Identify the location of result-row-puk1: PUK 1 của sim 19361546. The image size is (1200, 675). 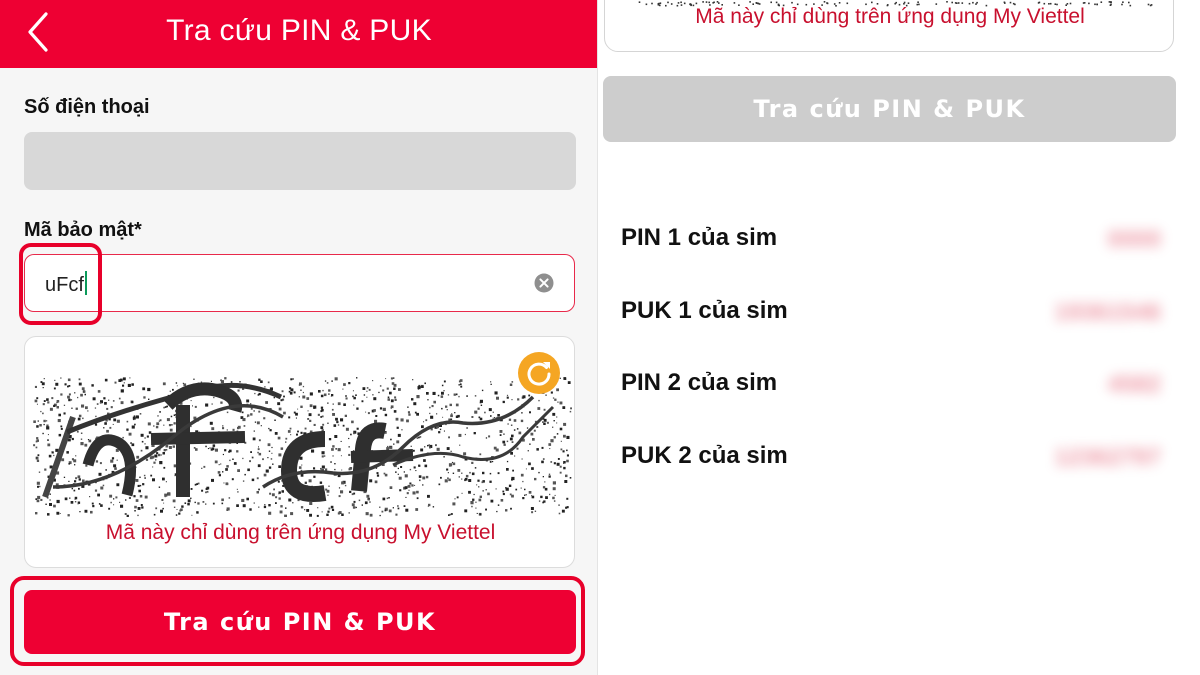
(891, 315).